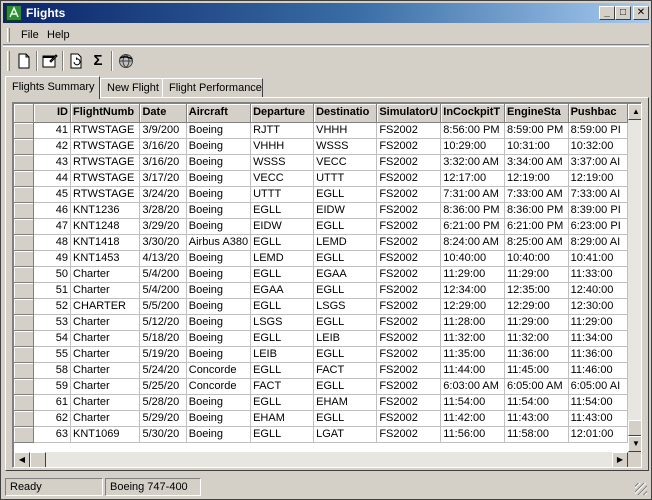 The image size is (652, 500). I want to click on tab-new-flight: New Flight, so click(131, 88).